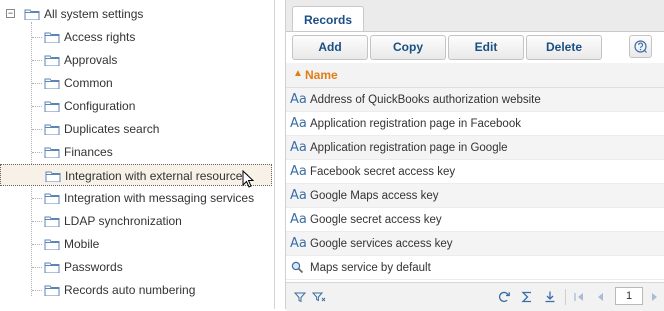  What do you see at coordinates (100, 106) in the screenshot?
I see `tree-item-label: Configuration` at bounding box center [100, 106].